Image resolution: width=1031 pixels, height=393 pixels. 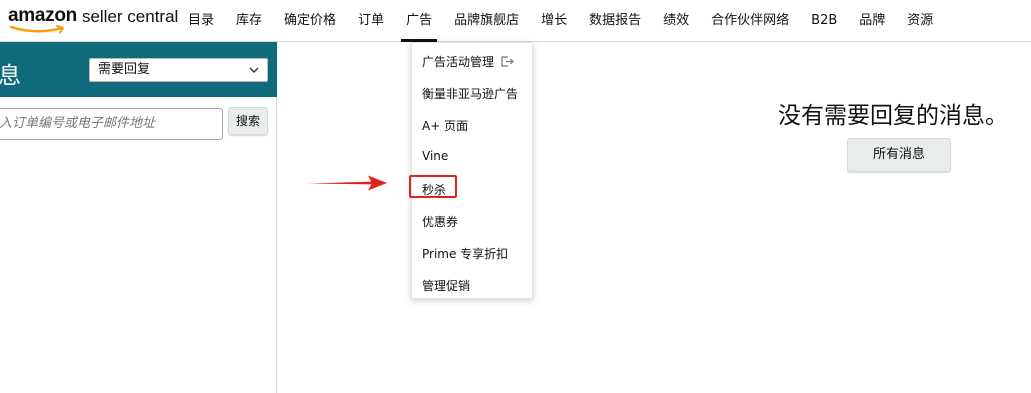 I want to click on panel-title: 息, so click(x=10, y=76).